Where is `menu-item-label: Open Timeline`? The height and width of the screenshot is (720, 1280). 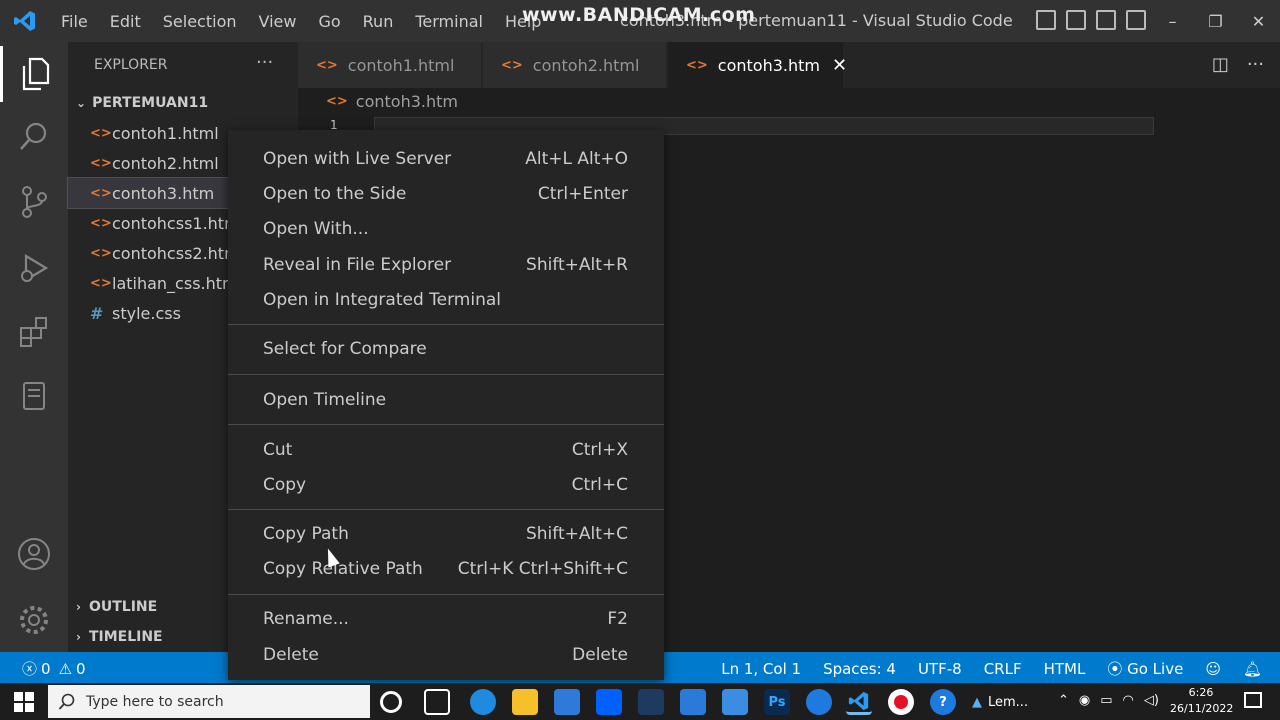 menu-item-label: Open Timeline is located at coordinates (325, 399).